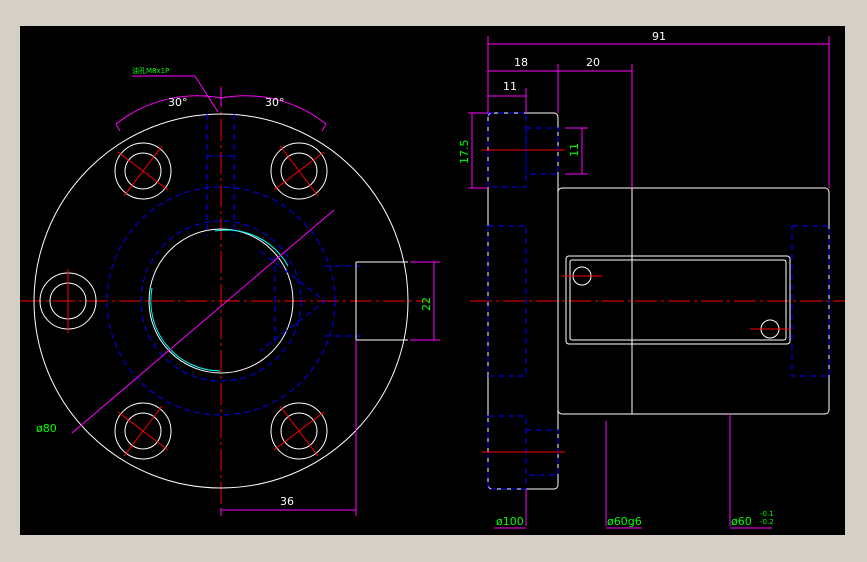  What do you see at coordinates (593, 62) in the screenshot?
I see `dim20-label: 20` at bounding box center [593, 62].